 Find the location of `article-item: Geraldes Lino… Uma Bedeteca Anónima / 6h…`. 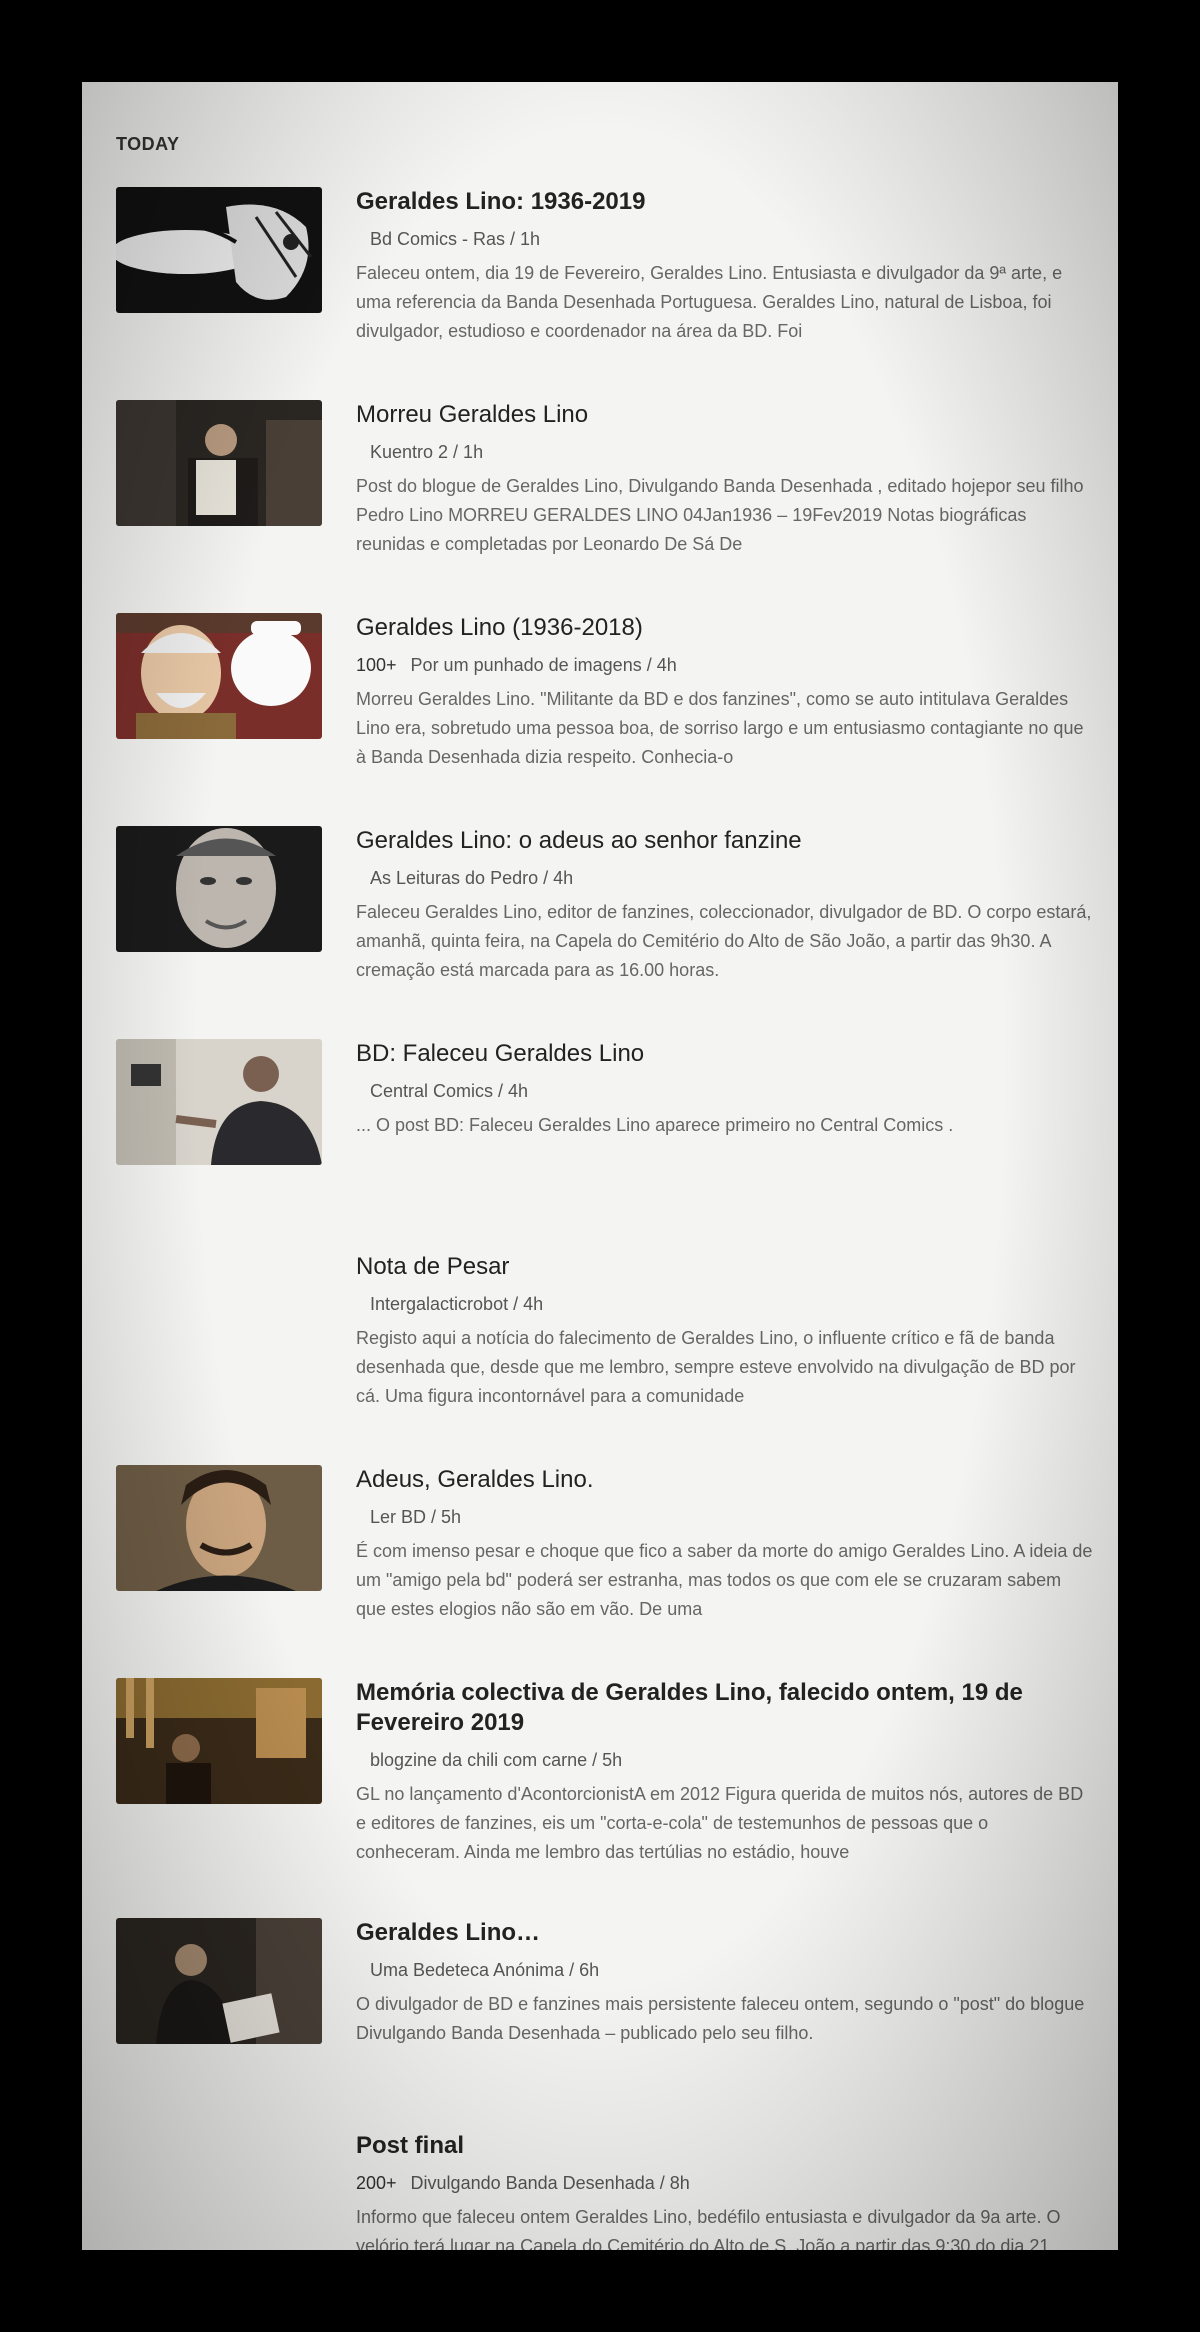

article-item: Geraldes Lino… Uma Bedeteca Anónima / 6h… is located at coordinates (606, 2024).